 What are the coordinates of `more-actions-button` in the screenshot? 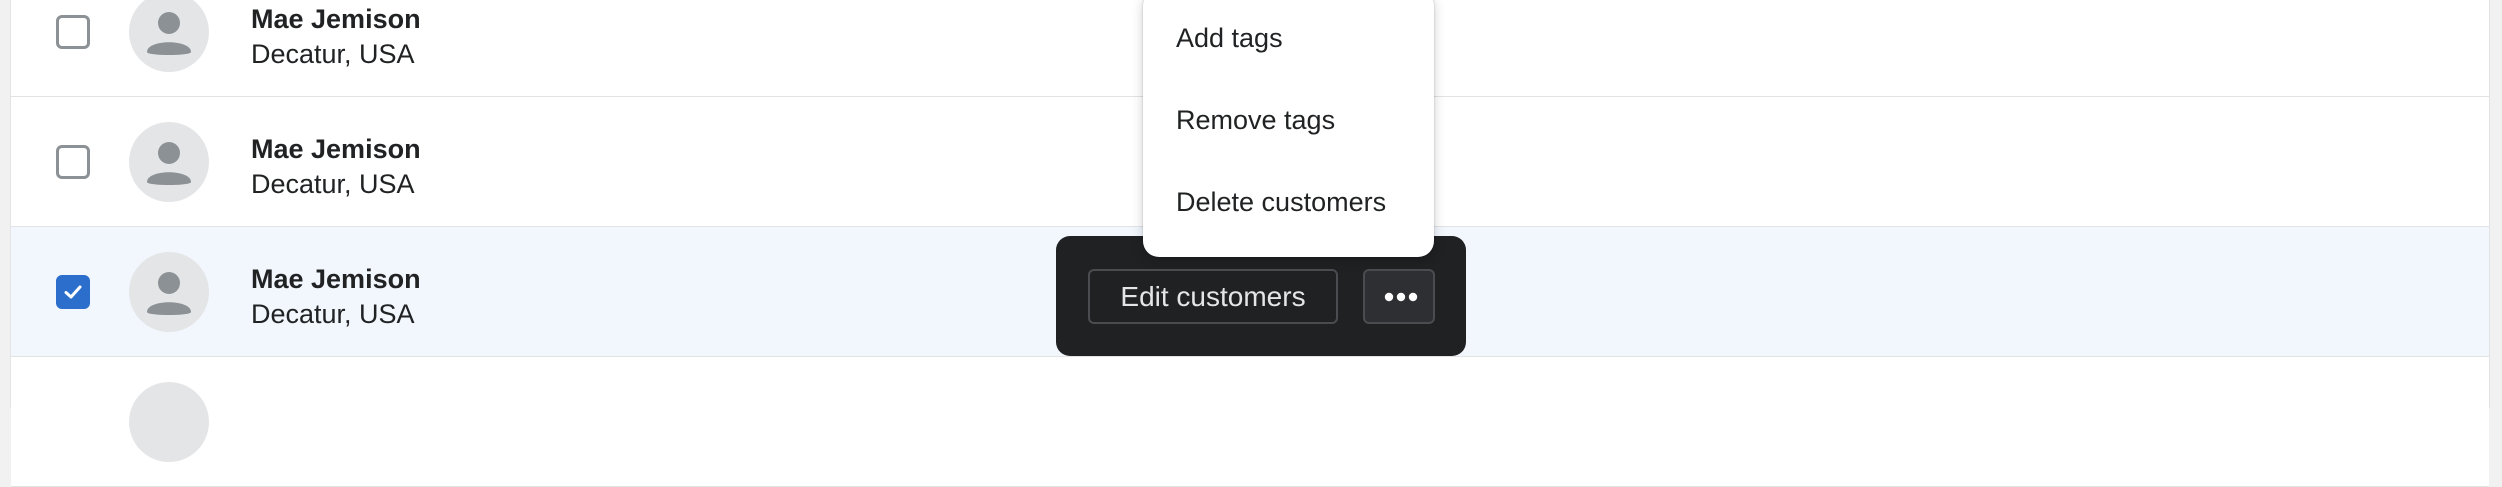 It's located at (1399, 296).